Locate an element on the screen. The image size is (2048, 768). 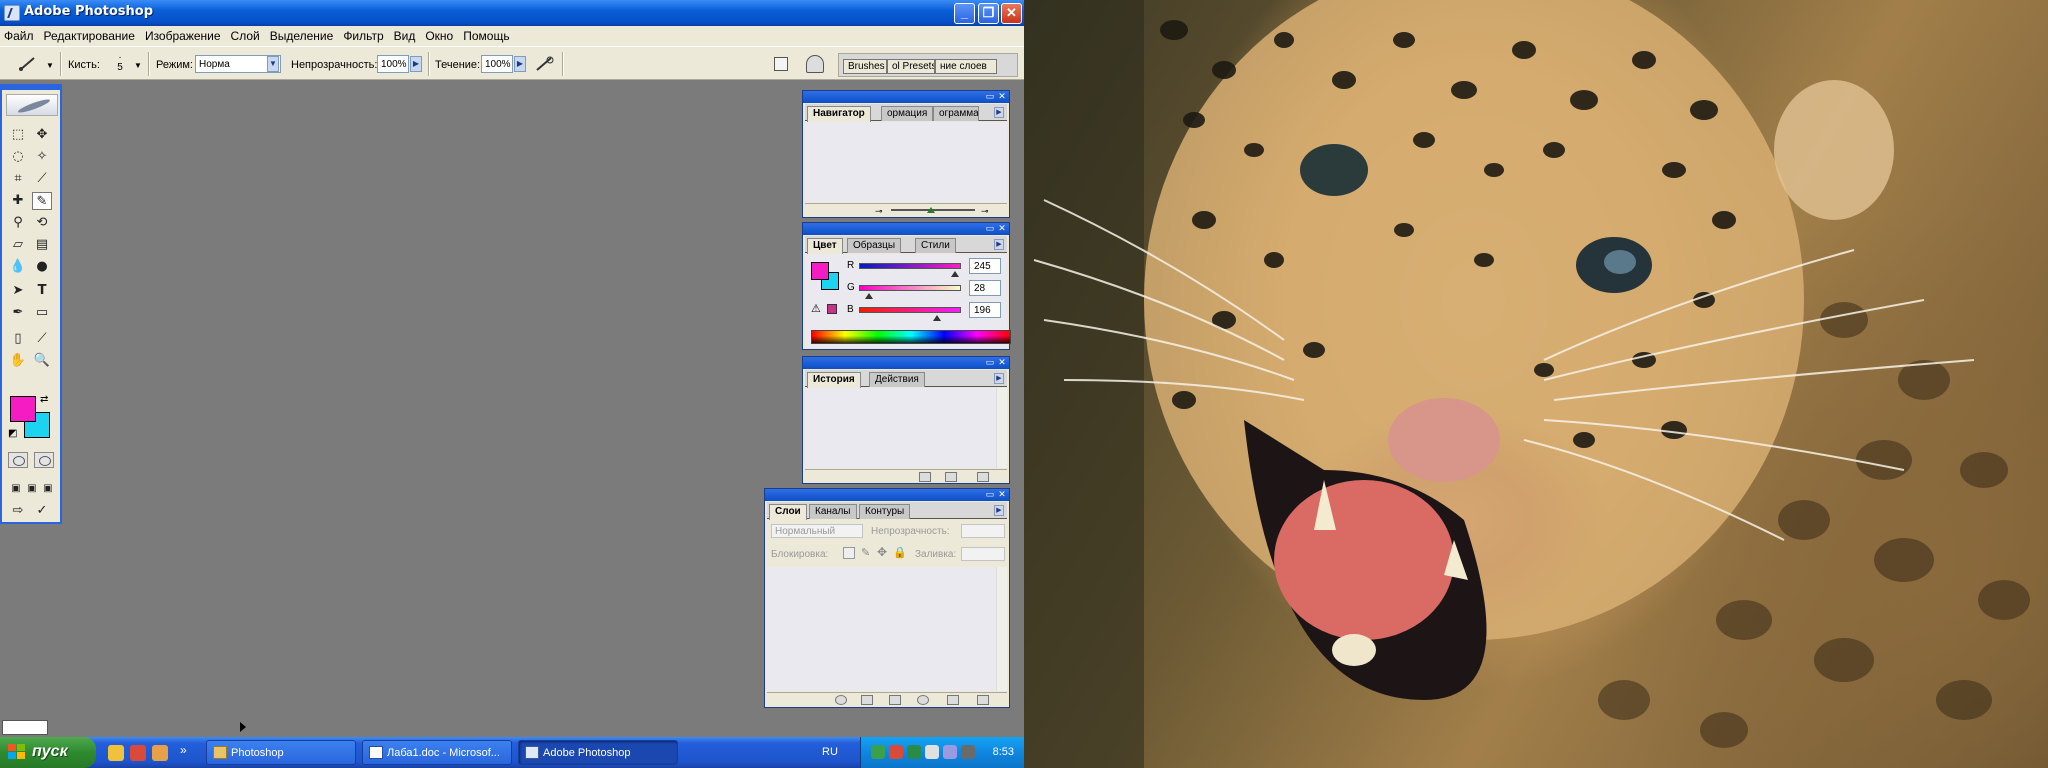
gradient-tool-icon: ▤ is located at coordinates (42, 245).